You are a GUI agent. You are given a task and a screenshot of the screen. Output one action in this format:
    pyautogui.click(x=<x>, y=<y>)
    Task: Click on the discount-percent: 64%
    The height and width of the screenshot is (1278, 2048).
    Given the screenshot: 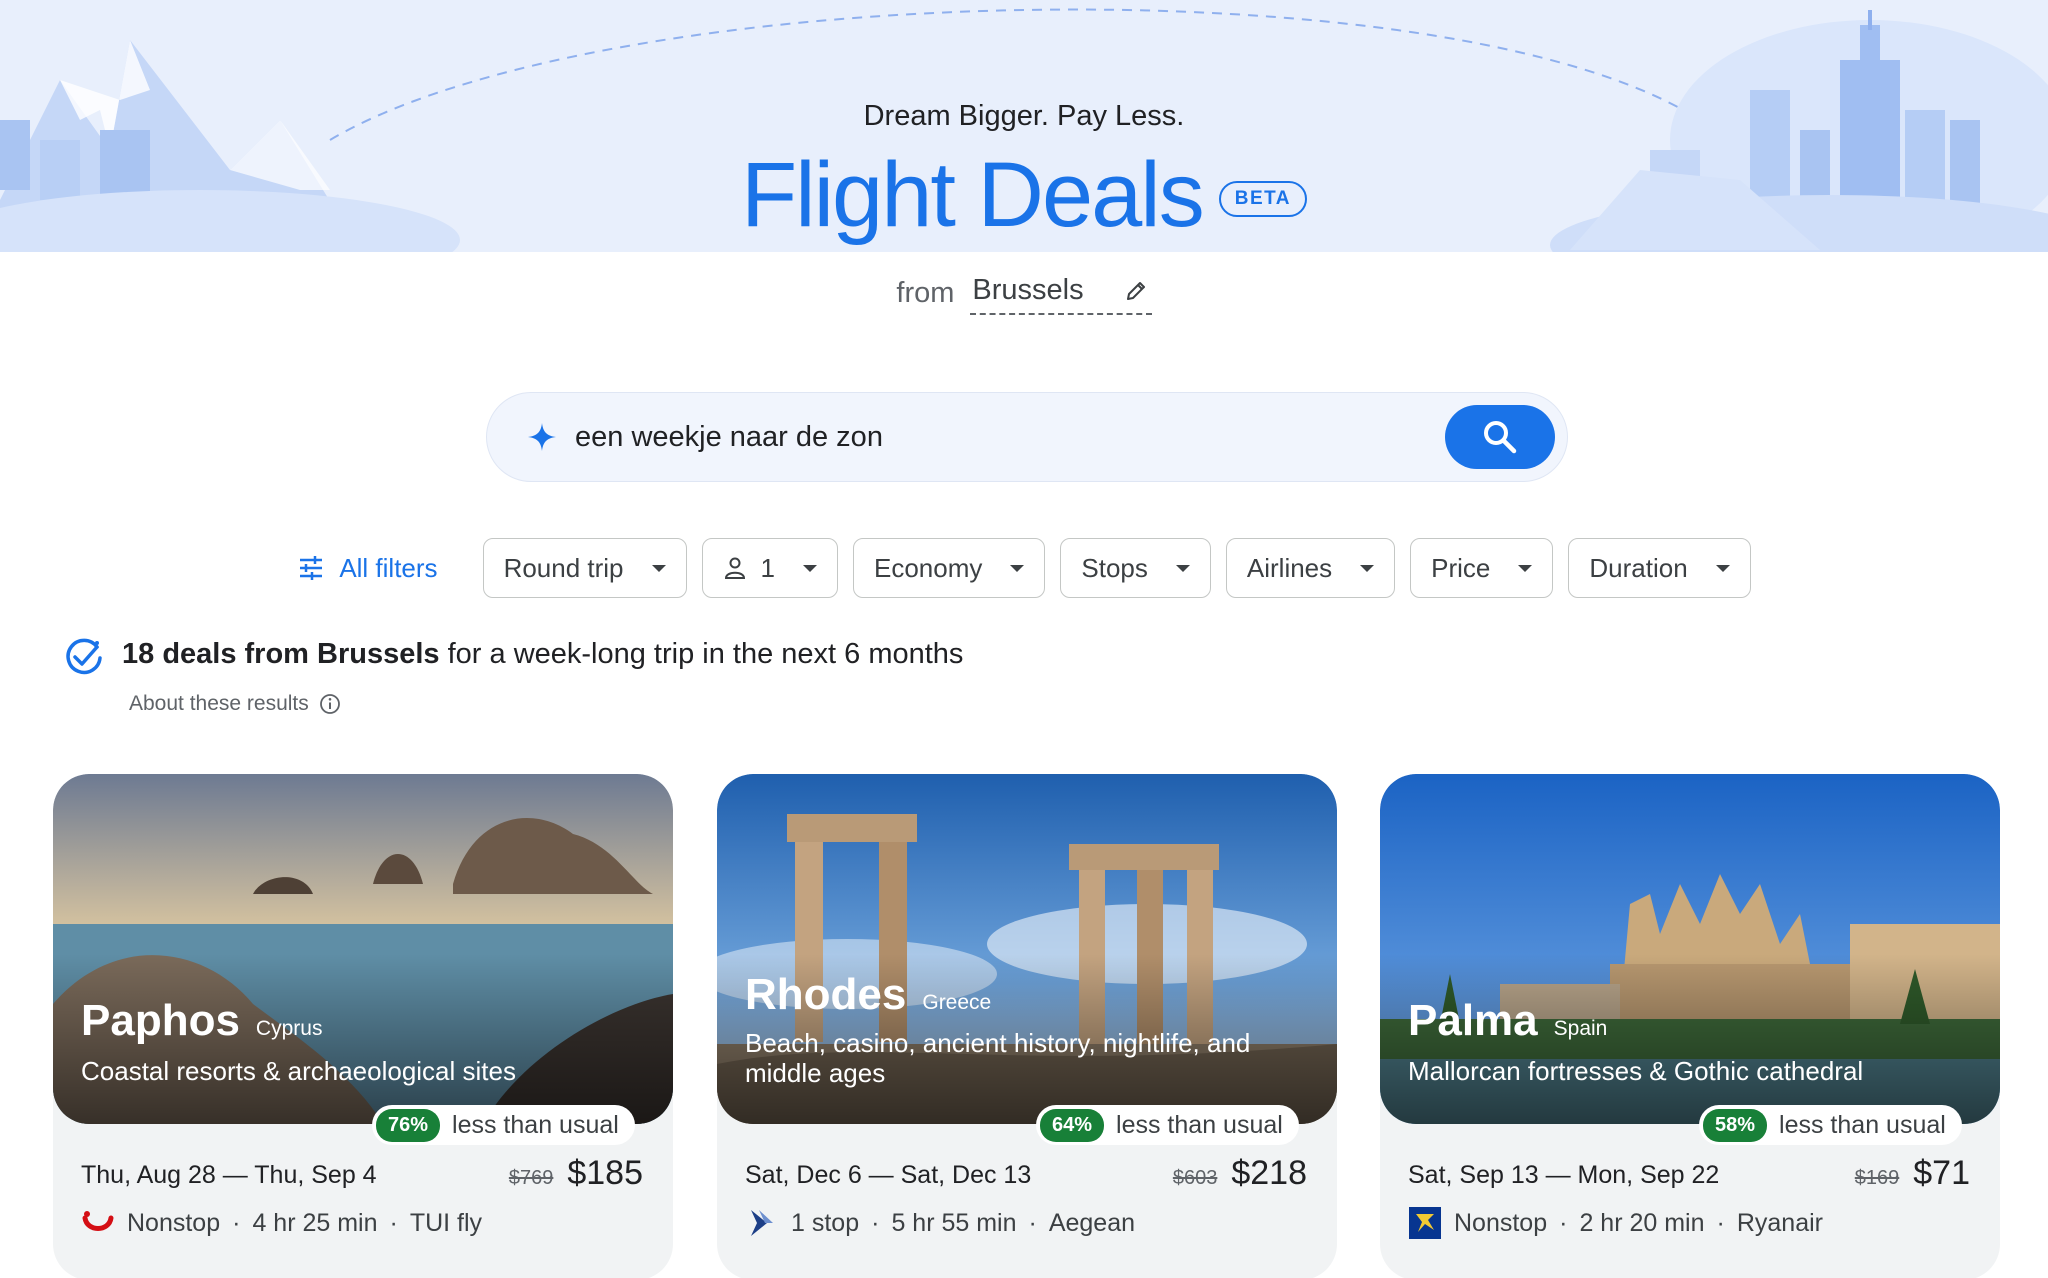 What is the action you would take?
    pyautogui.click(x=1072, y=1125)
    